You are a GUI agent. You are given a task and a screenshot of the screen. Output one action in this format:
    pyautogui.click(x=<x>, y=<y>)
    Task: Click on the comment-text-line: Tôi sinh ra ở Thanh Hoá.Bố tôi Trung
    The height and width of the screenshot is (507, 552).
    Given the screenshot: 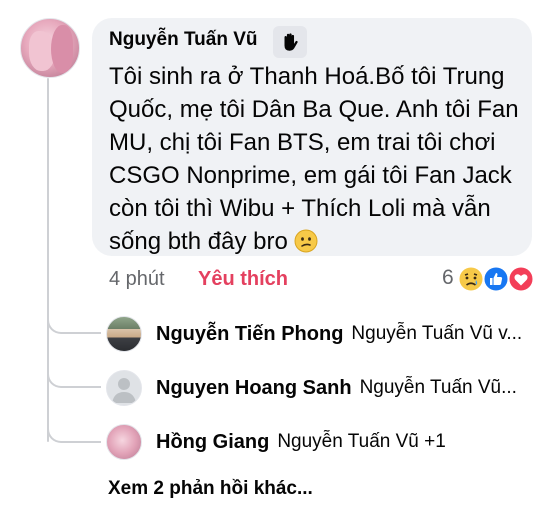 What is the action you would take?
    pyautogui.click(x=307, y=76)
    